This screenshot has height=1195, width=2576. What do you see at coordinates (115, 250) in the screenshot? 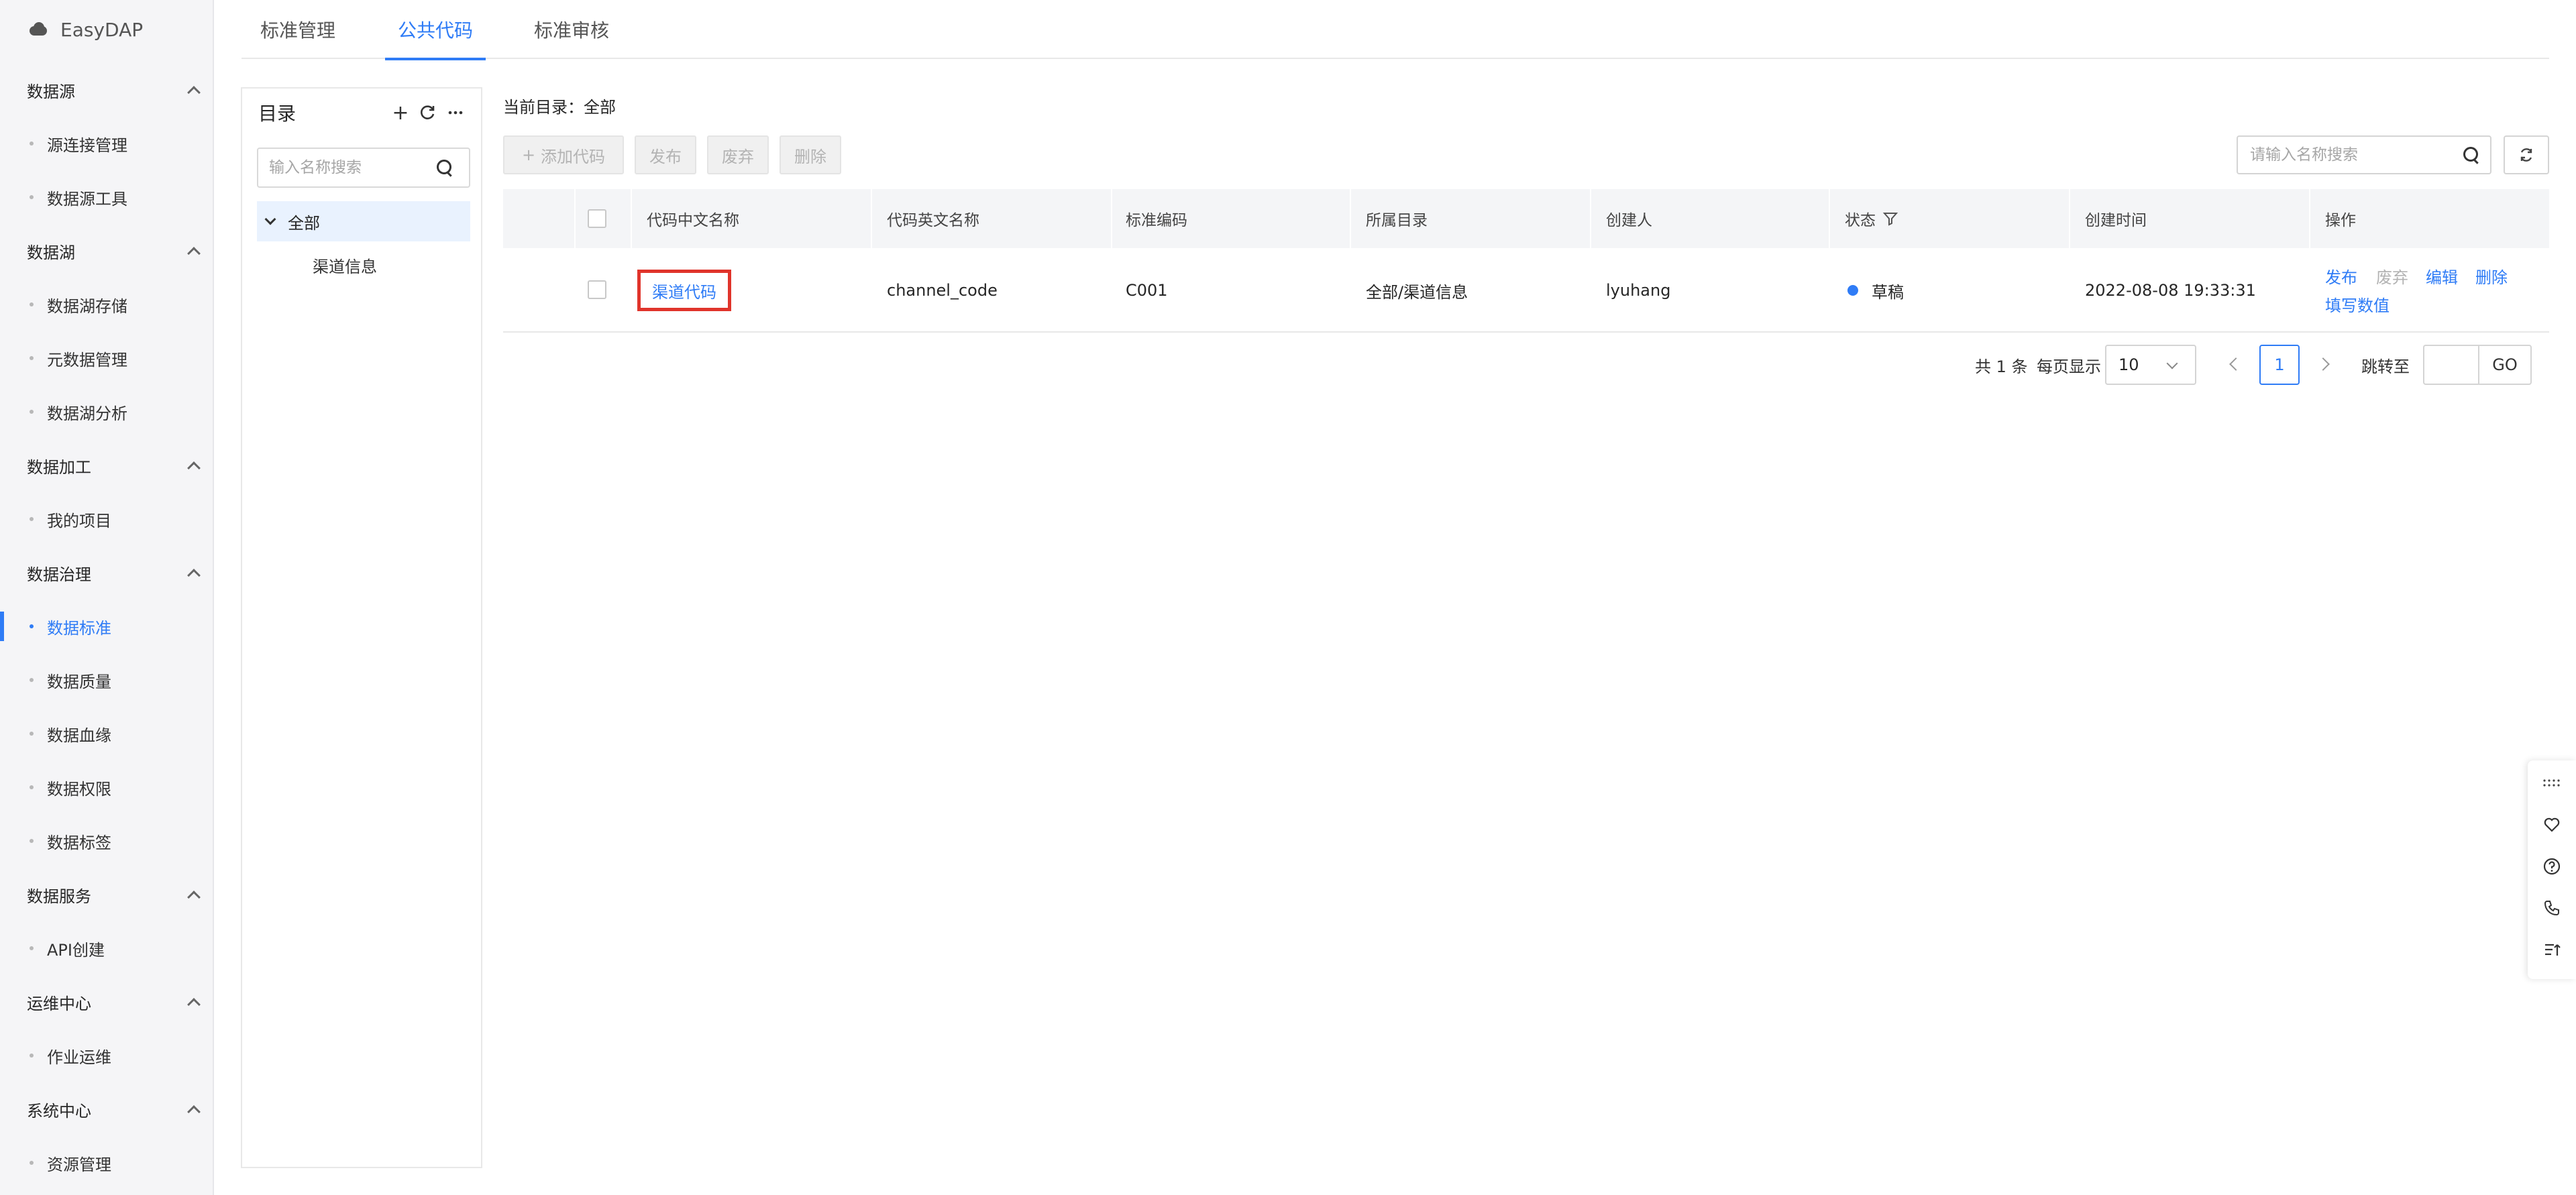
I see `nav-group-datalake: 数据湖` at bounding box center [115, 250].